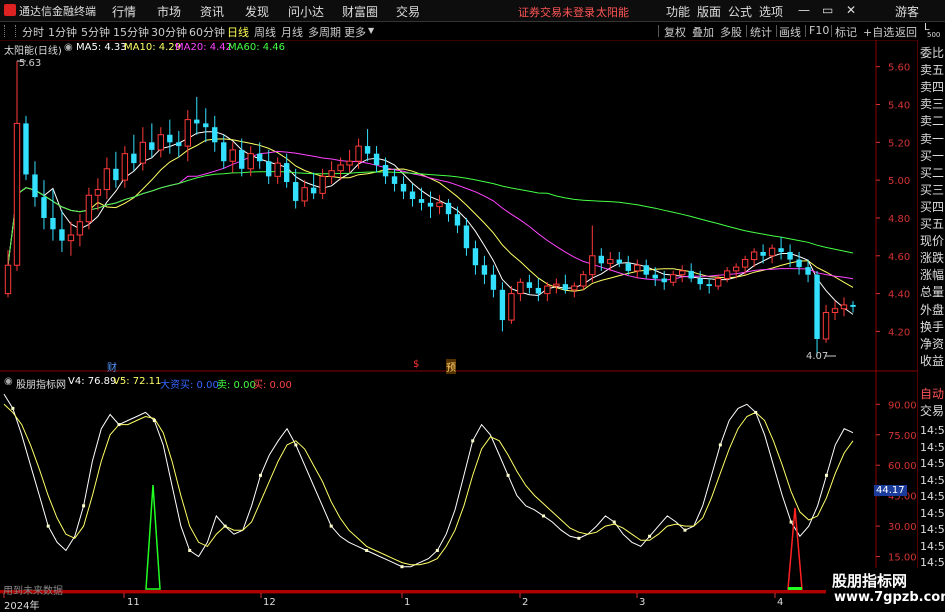  Describe the element at coordinates (878, 32) in the screenshot. I see `add-watchlist-button: +自选` at that location.